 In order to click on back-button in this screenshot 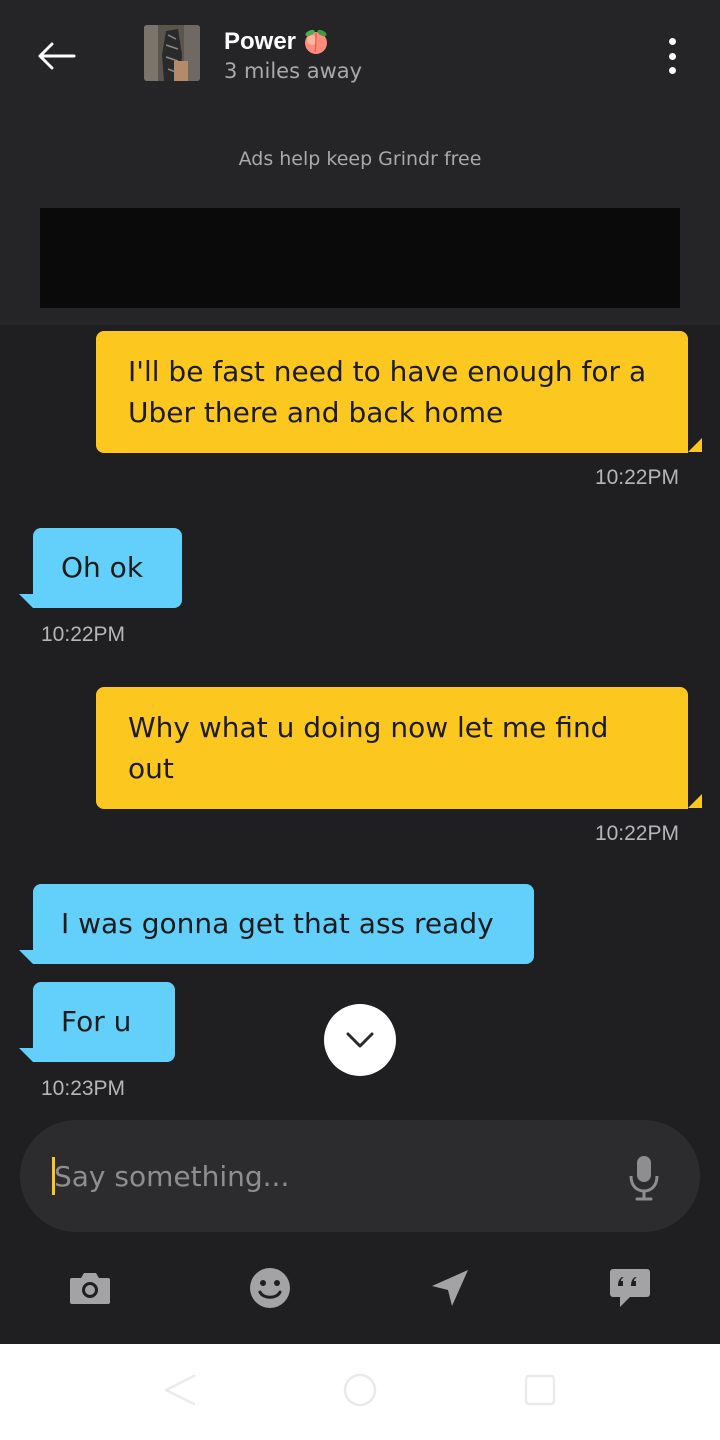, I will do `click(56, 56)`.